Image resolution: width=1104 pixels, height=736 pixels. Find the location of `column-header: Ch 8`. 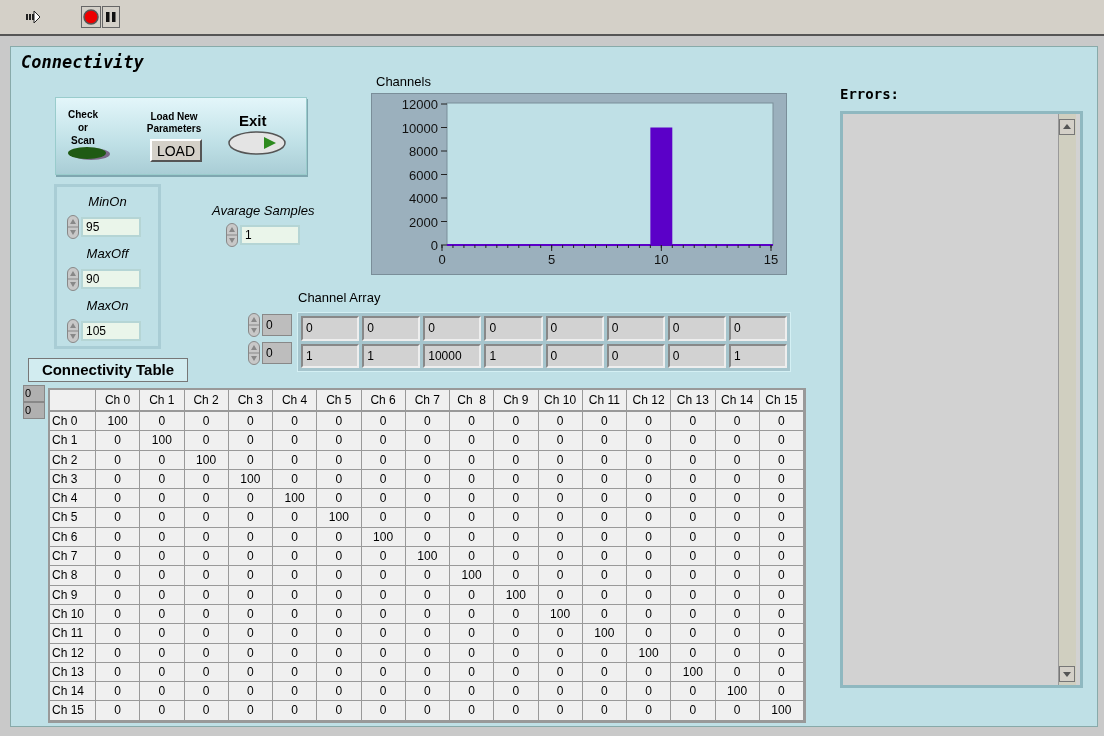

column-header: Ch 8 is located at coordinates (472, 401).